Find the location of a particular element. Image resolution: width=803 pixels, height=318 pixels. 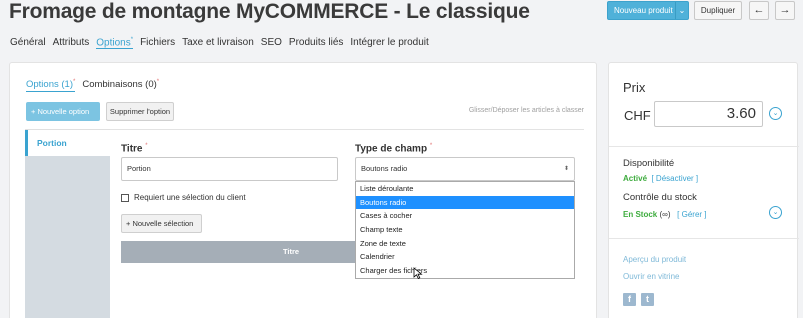

title-label: Titre * is located at coordinates (134, 148).